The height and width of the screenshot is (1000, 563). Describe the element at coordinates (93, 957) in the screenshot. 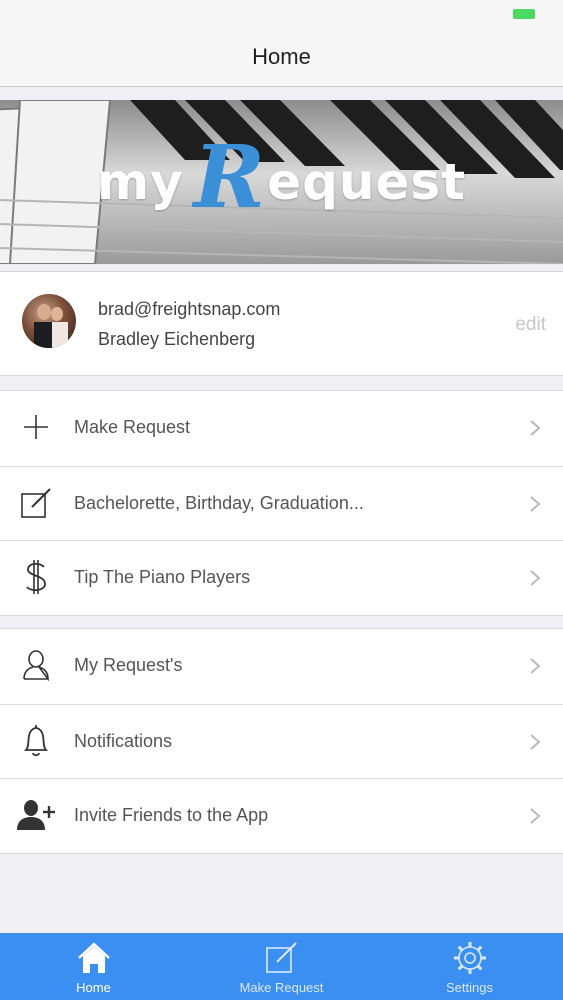

I see `home-icon` at that location.